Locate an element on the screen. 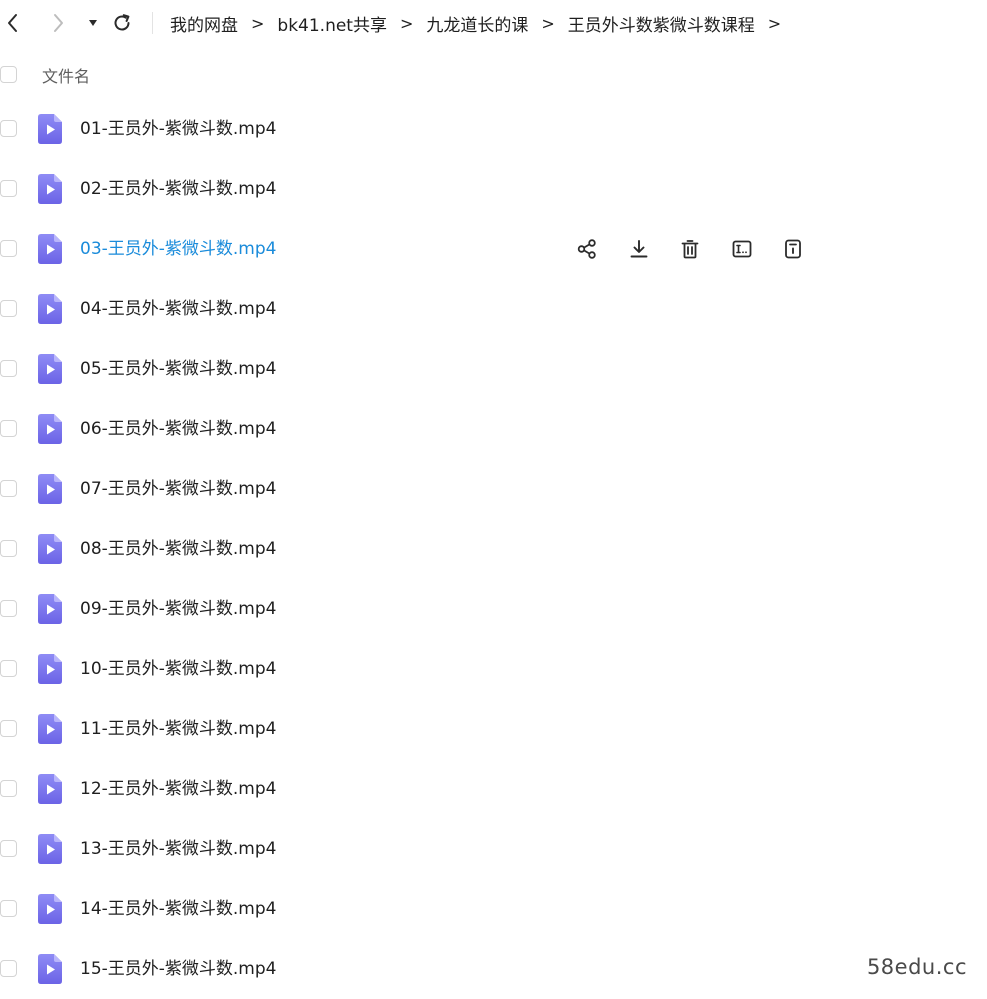 The image size is (987, 999). file-list-header: 文件名 is located at coordinates (493, 75).